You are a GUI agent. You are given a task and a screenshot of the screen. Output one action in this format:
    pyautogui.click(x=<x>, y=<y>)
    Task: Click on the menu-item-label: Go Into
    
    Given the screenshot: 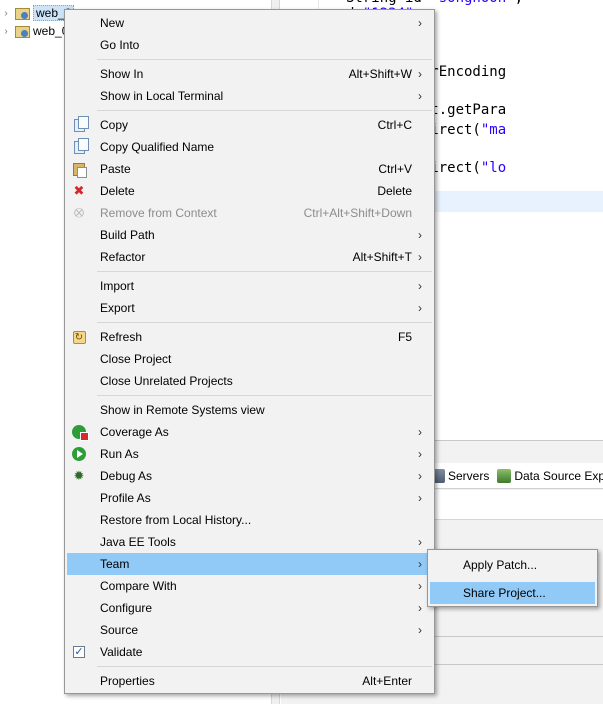 What is the action you would take?
    pyautogui.click(x=120, y=45)
    